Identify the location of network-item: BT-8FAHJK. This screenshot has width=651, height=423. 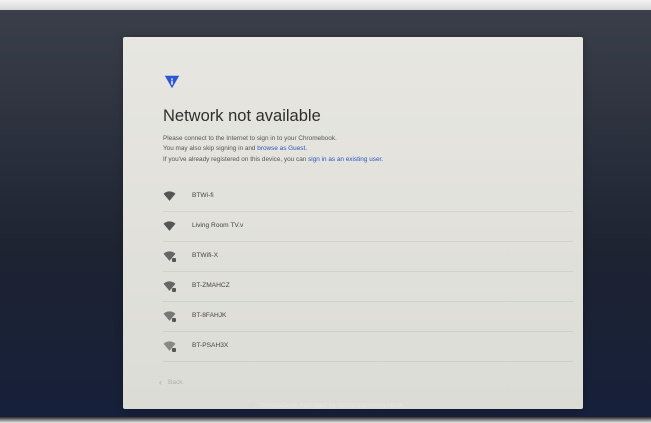
(368, 317).